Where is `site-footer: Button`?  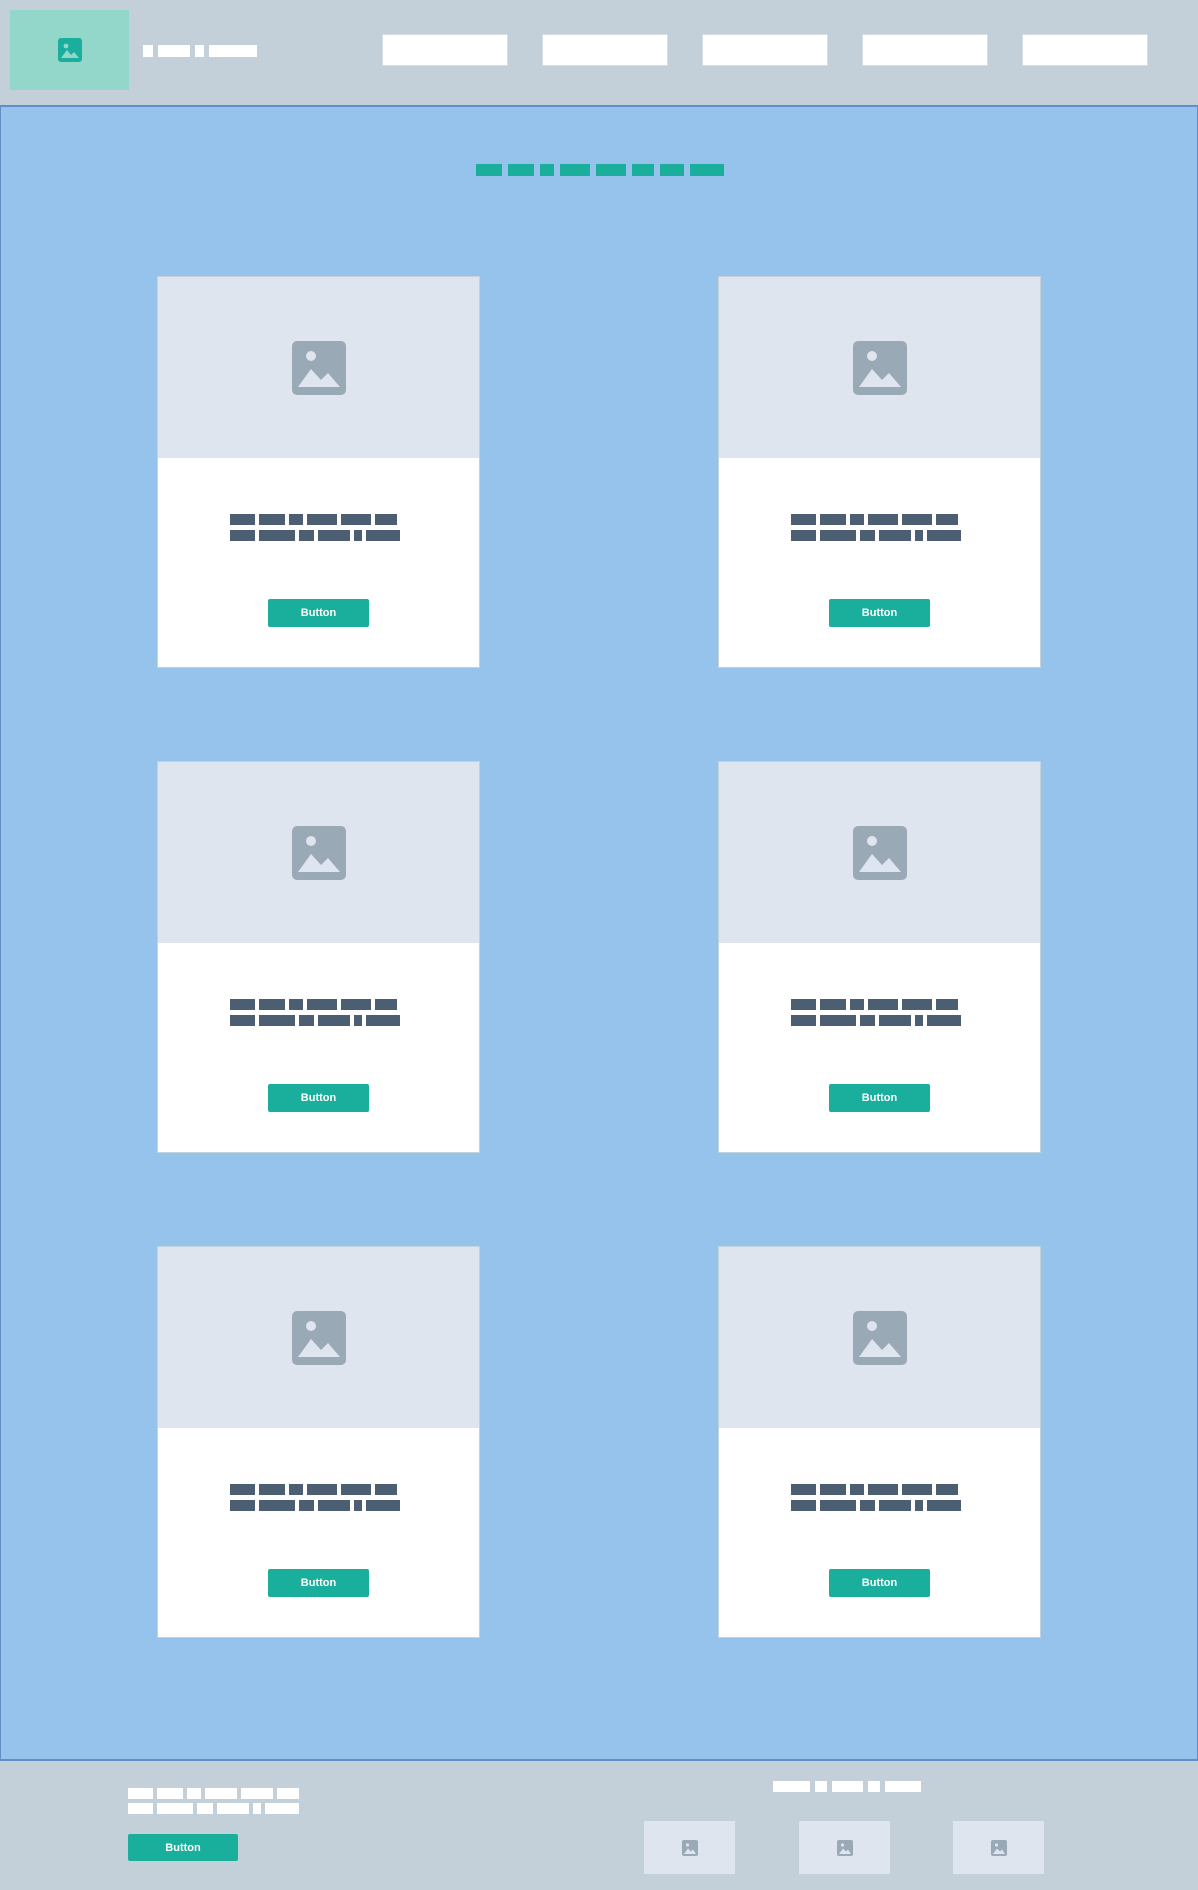
site-footer: Button is located at coordinates (599, 1824).